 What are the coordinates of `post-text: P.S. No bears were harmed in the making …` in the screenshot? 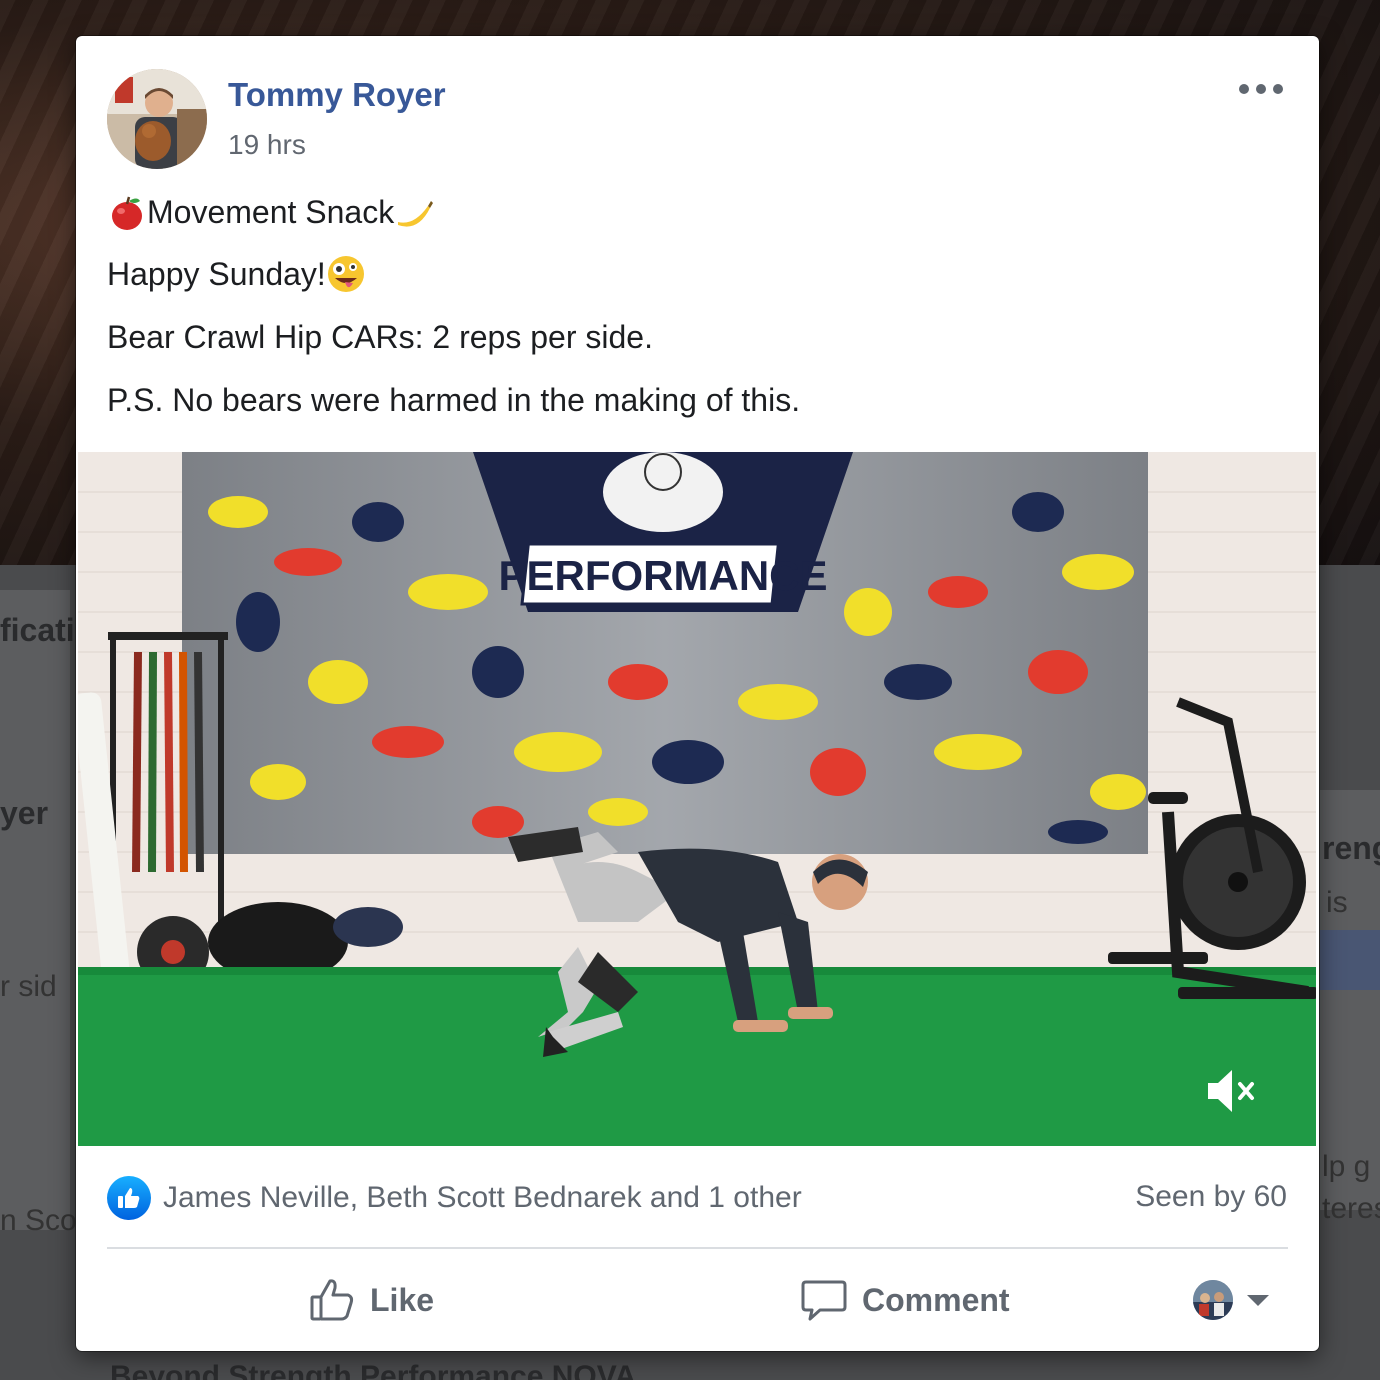 It's located at (454, 400).